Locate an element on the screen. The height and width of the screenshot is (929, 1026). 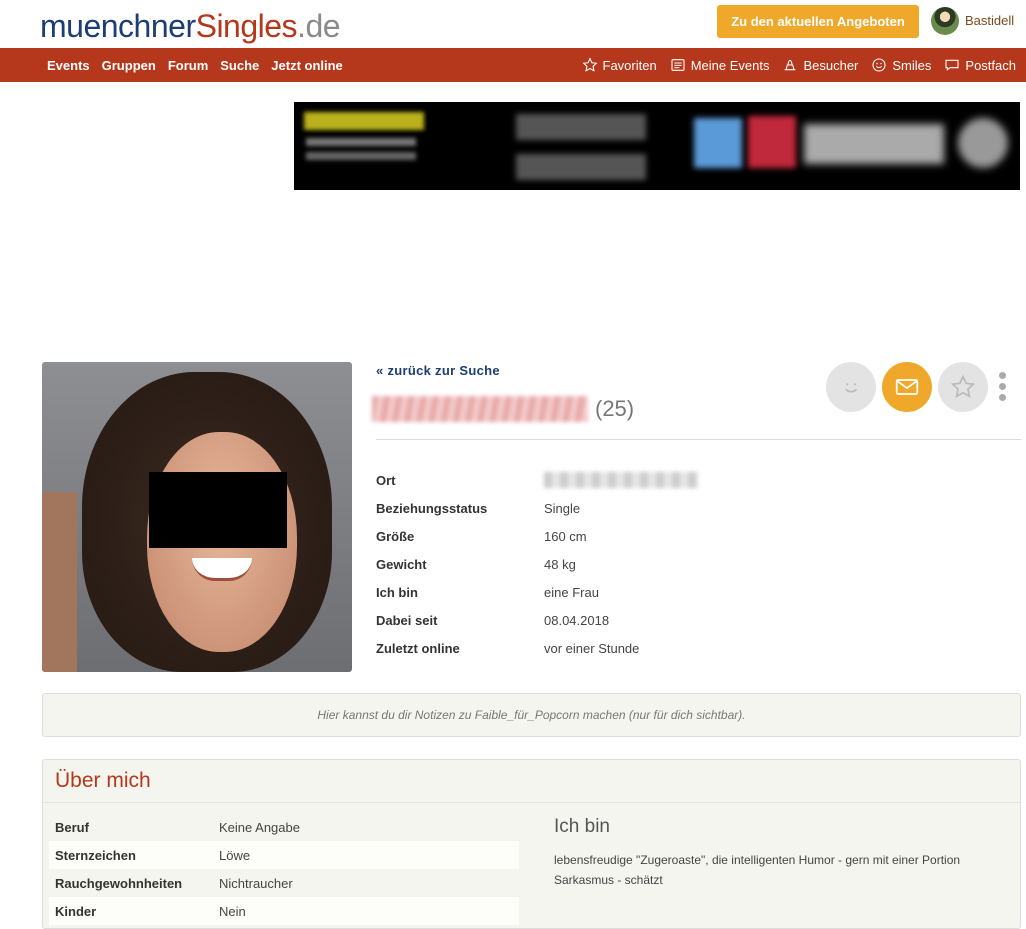
nav-favoriten-label: Favoriten is located at coordinates (629, 65).